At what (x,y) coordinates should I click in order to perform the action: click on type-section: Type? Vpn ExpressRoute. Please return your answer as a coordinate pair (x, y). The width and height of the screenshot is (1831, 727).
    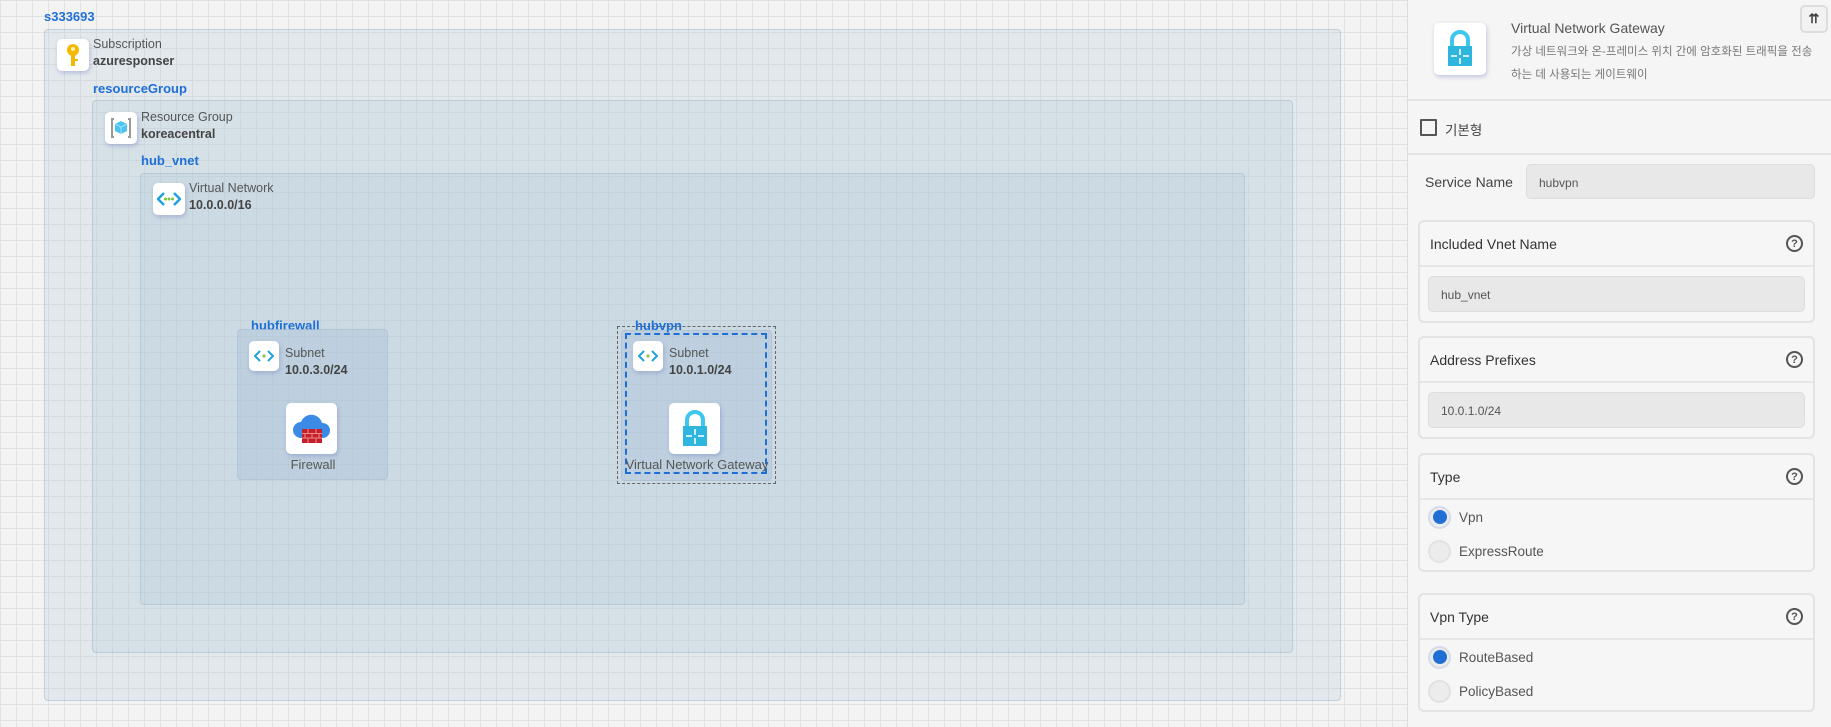
    Looking at the image, I should click on (1616, 512).